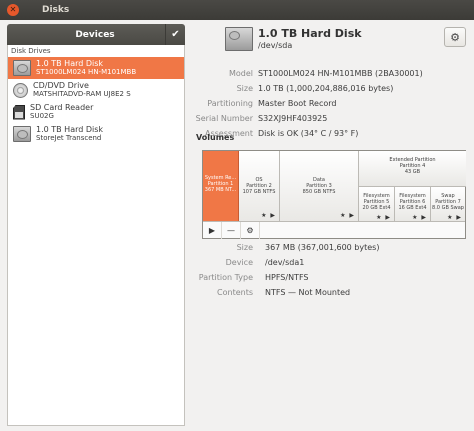 This screenshot has height=431, width=474. What do you see at coordinates (31, 51) in the screenshot?
I see `section-label-disk-drives: Disk Drives` at bounding box center [31, 51].